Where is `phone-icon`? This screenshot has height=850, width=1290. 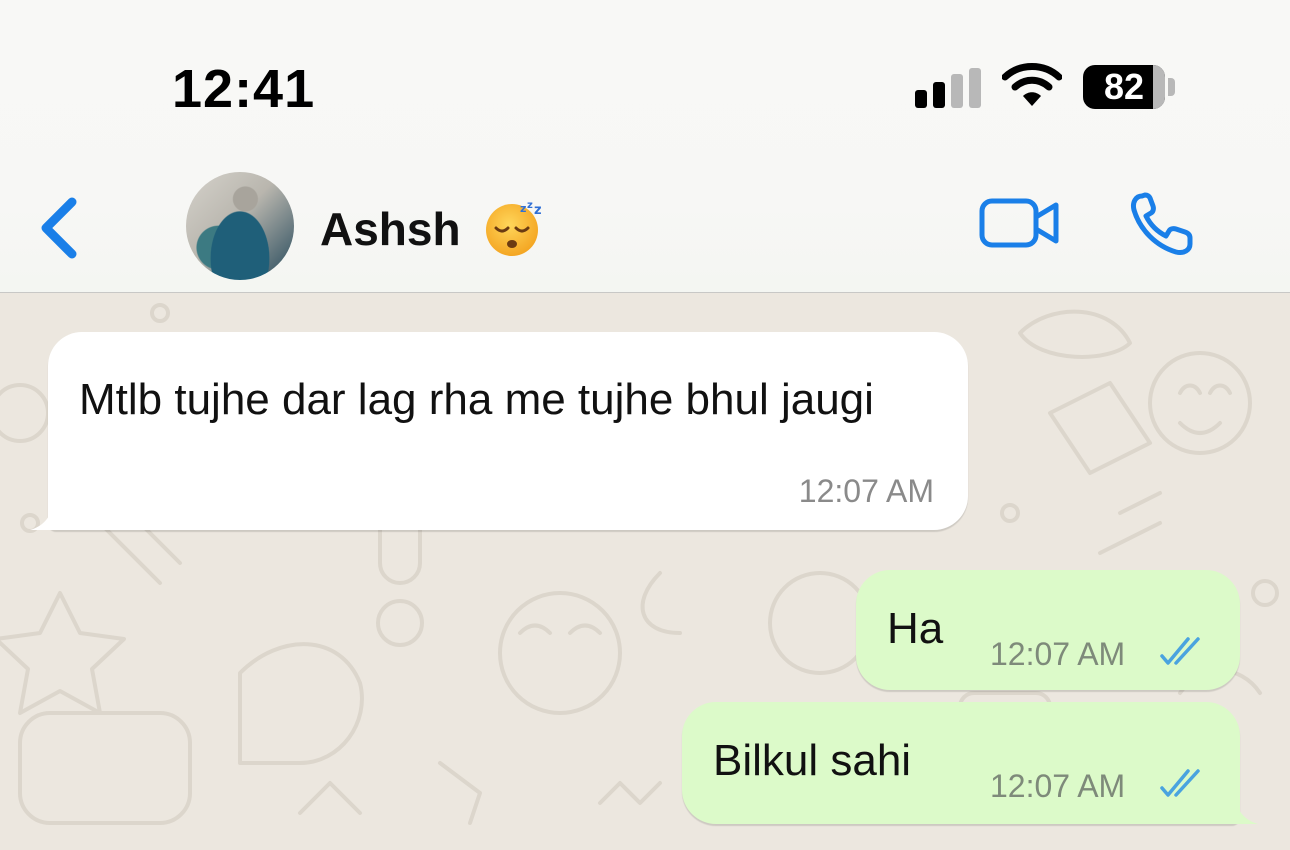
phone-icon is located at coordinates (1164, 224).